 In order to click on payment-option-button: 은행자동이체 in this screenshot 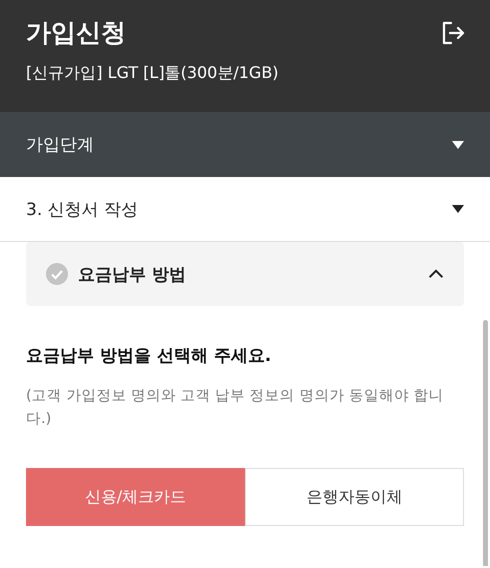, I will do `click(354, 497)`.